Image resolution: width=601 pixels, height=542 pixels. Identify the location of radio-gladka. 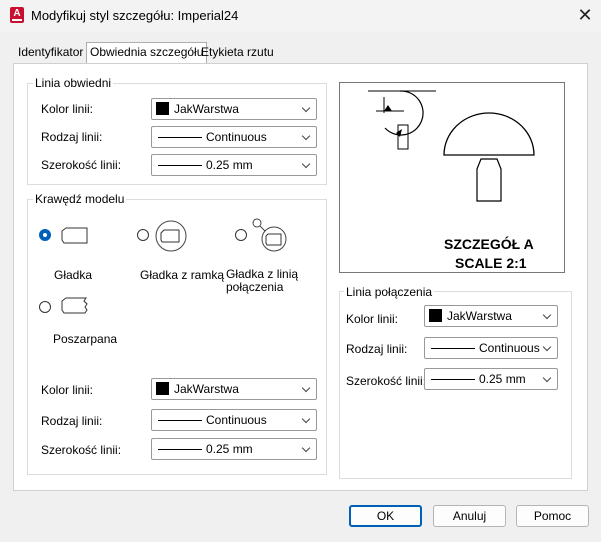
(45, 235).